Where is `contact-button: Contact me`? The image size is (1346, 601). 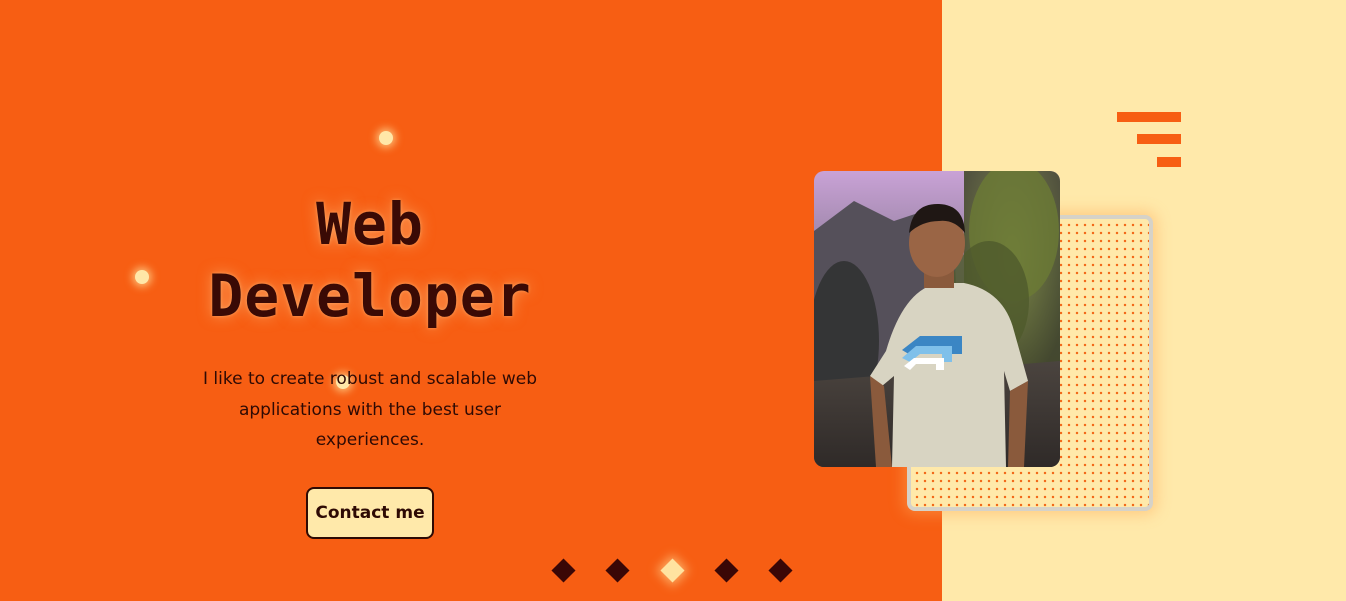 contact-button: Contact me is located at coordinates (370, 513).